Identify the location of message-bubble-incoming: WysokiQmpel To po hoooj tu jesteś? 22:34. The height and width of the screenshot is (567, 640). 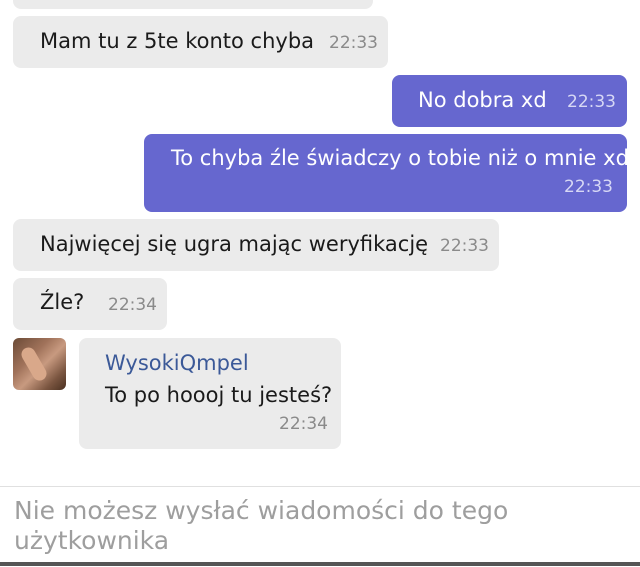
(210, 393).